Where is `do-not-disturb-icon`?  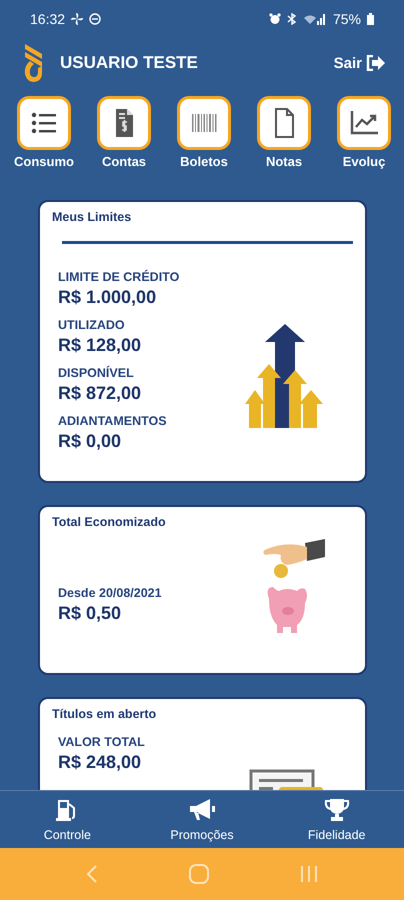 do-not-disturb-icon is located at coordinates (95, 19).